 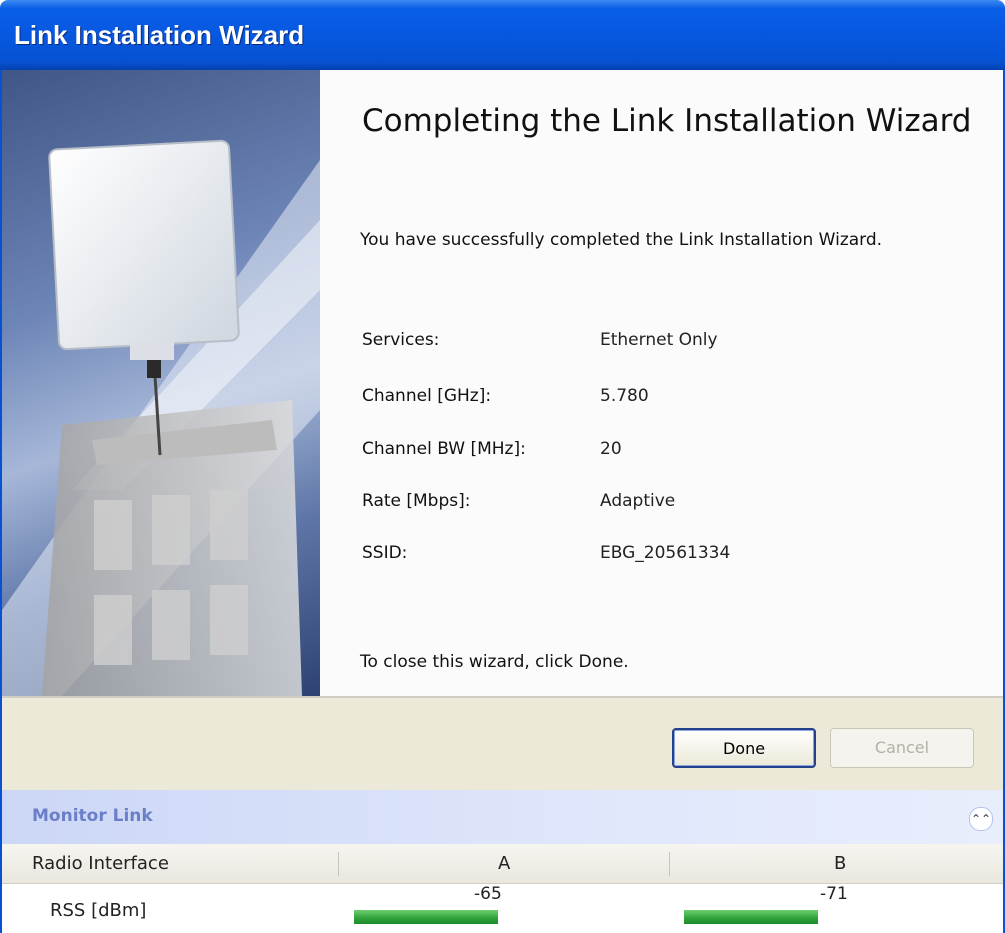 What do you see at coordinates (494, 662) in the screenshot?
I see `closing-instruction: To close this wizard, click Done.` at bounding box center [494, 662].